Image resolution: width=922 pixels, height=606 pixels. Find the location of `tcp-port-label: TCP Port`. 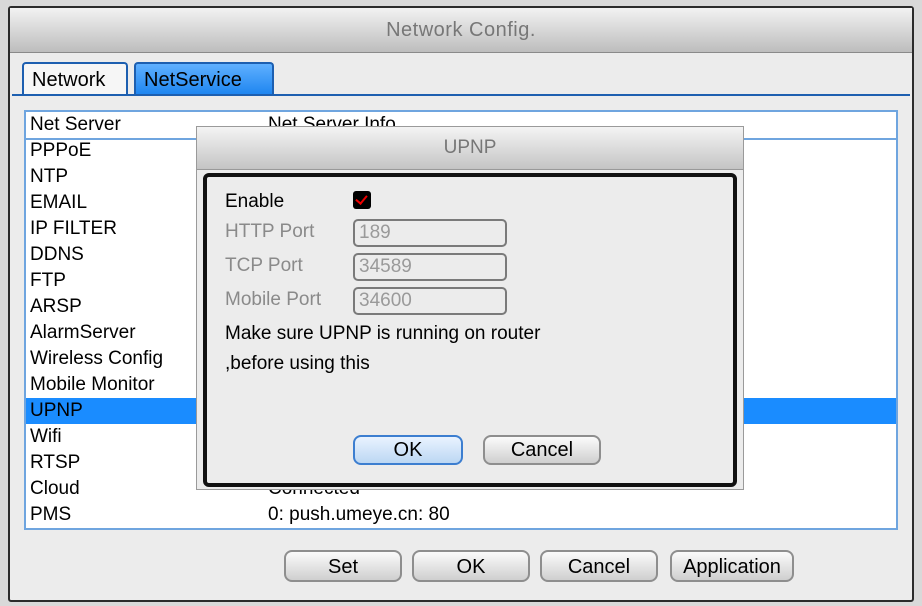

tcp-port-label: TCP Port is located at coordinates (264, 265).